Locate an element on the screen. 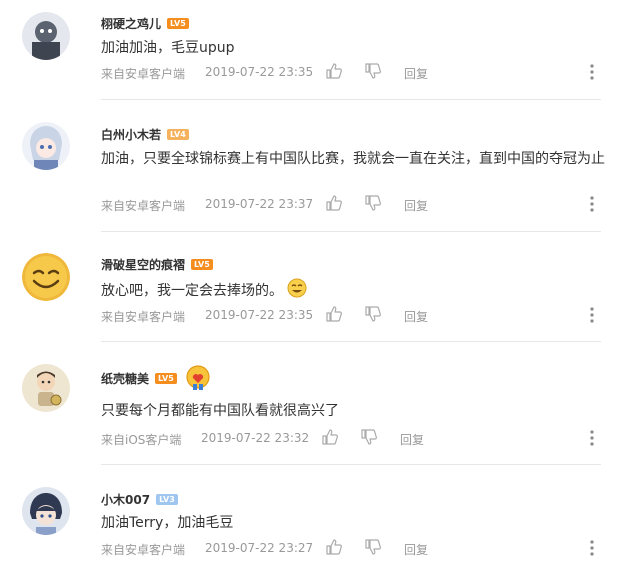  timestamp: 2019-07-22 23:32 is located at coordinates (255, 438).